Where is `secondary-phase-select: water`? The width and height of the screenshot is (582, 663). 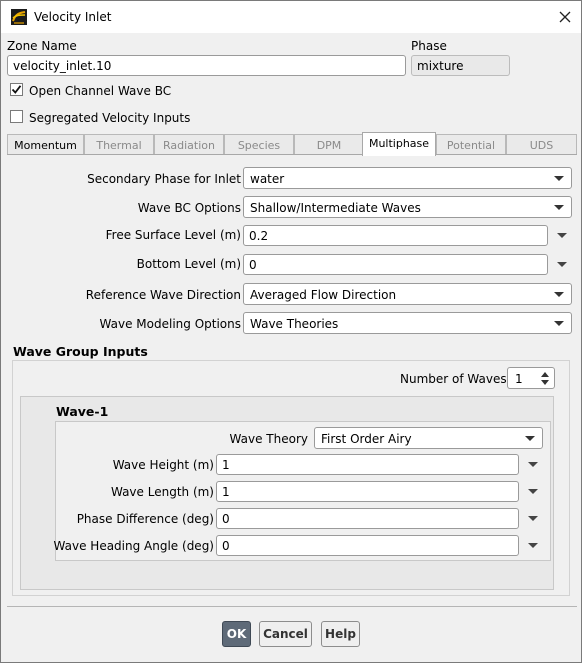
secondary-phase-select: water is located at coordinates (407, 178).